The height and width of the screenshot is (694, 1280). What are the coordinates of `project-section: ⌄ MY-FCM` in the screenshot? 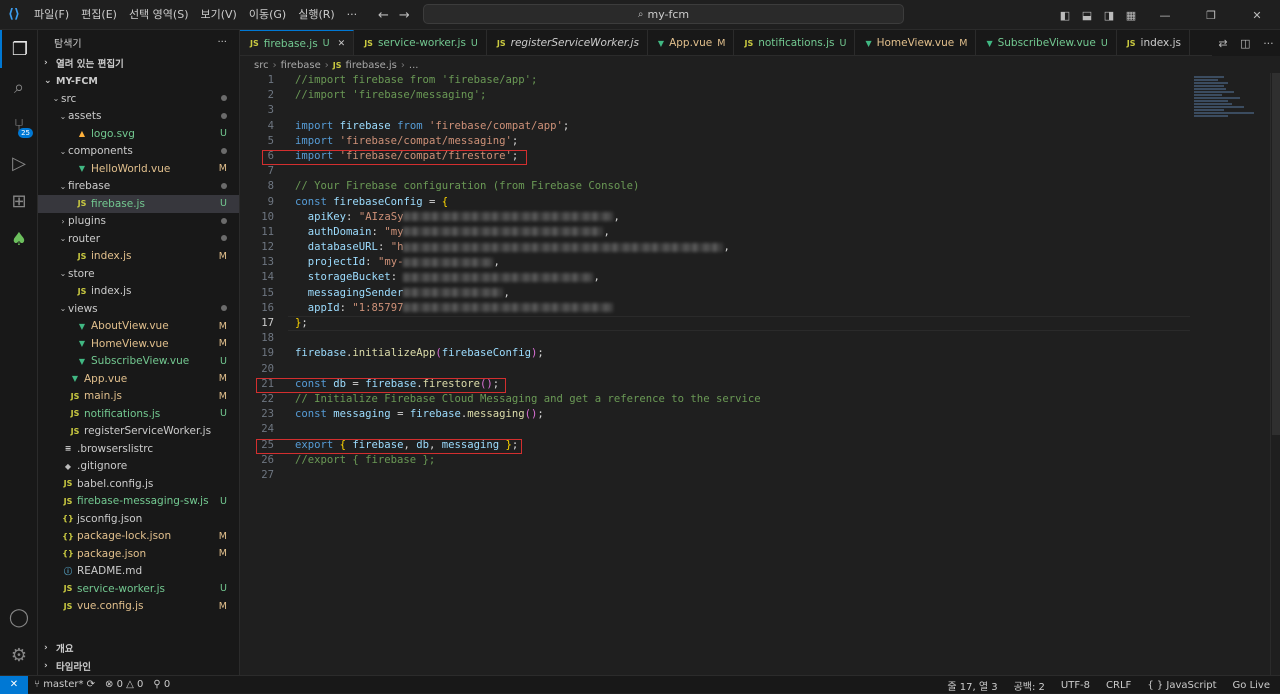 It's located at (138, 81).